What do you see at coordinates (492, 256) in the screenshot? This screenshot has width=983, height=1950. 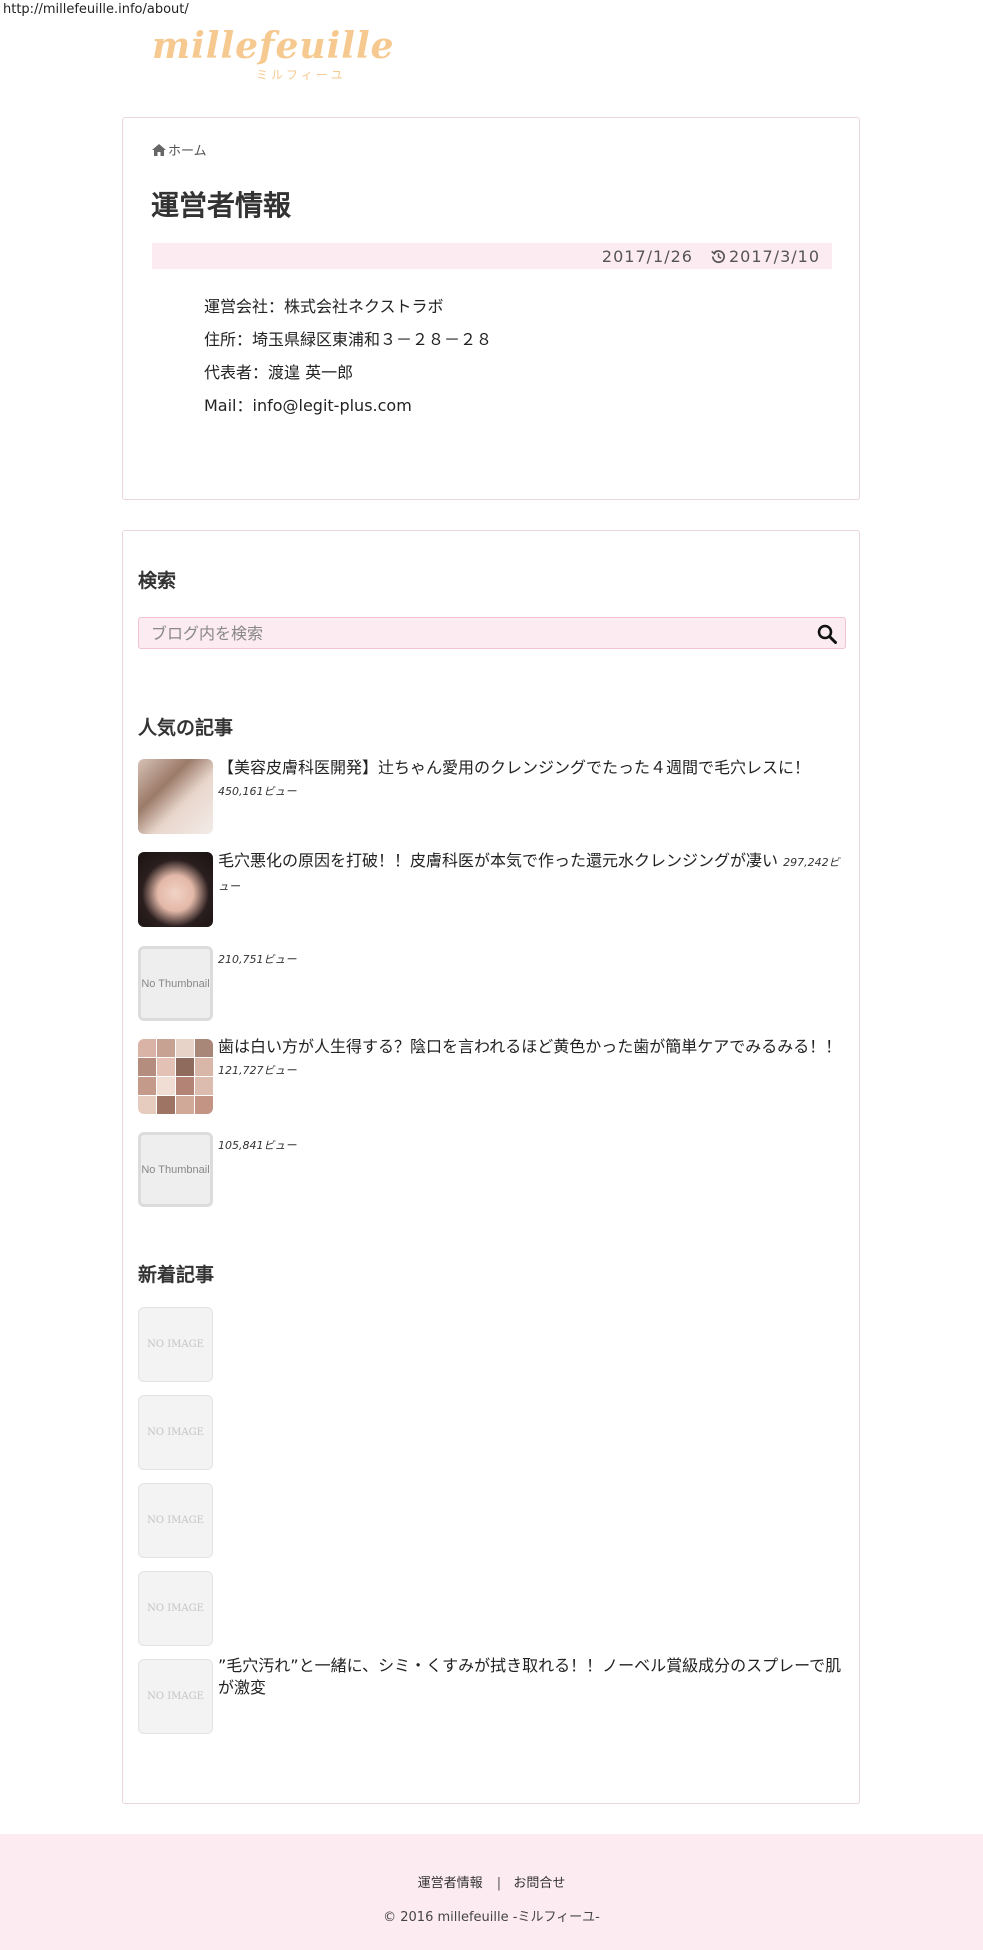 I see `date-bar: 2017/1/26 2017/3/10` at bounding box center [492, 256].